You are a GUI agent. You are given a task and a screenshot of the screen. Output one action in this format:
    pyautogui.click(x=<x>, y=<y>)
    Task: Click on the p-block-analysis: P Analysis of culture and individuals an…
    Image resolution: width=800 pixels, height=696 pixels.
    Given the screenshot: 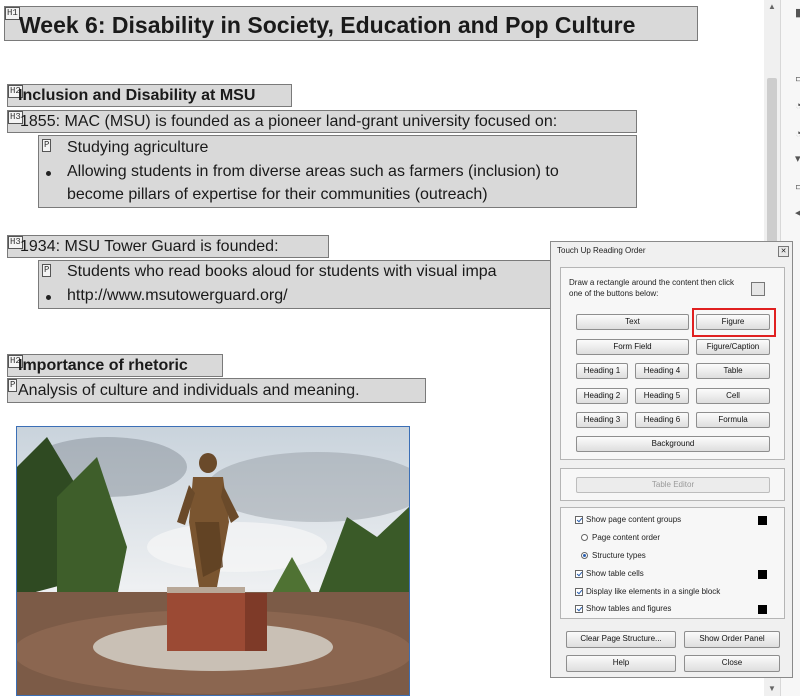 What is the action you would take?
    pyautogui.click(x=216, y=390)
    